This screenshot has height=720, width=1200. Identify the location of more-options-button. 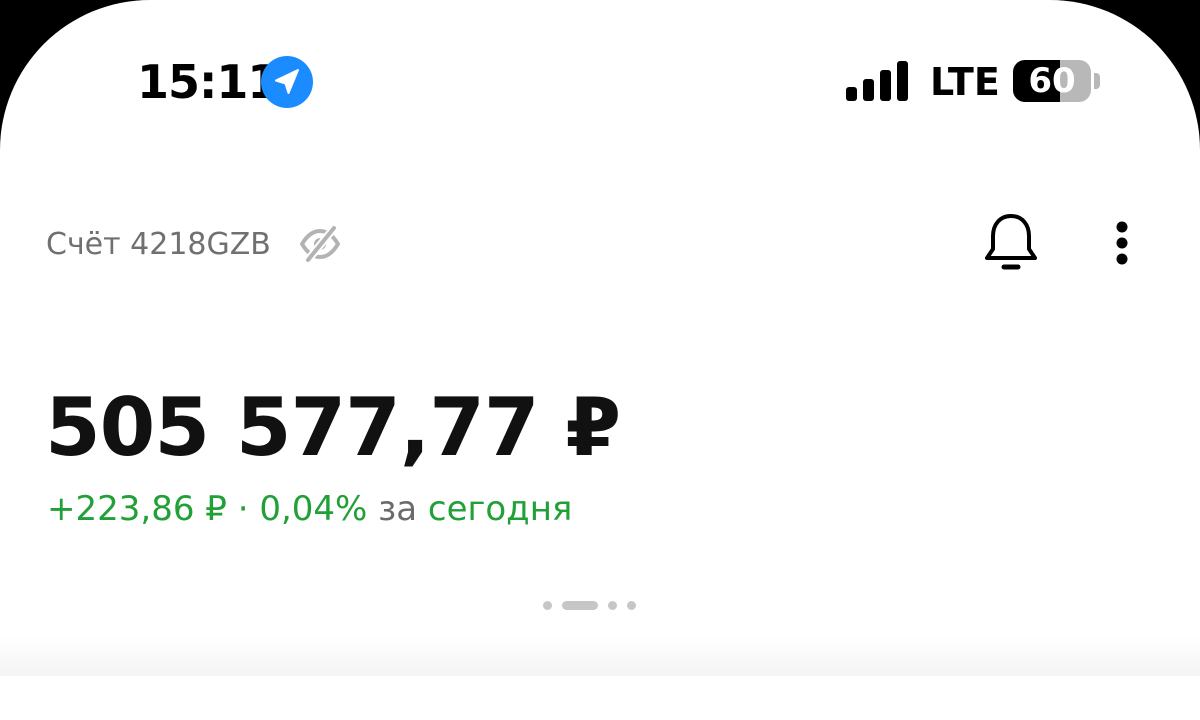
(1122, 244).